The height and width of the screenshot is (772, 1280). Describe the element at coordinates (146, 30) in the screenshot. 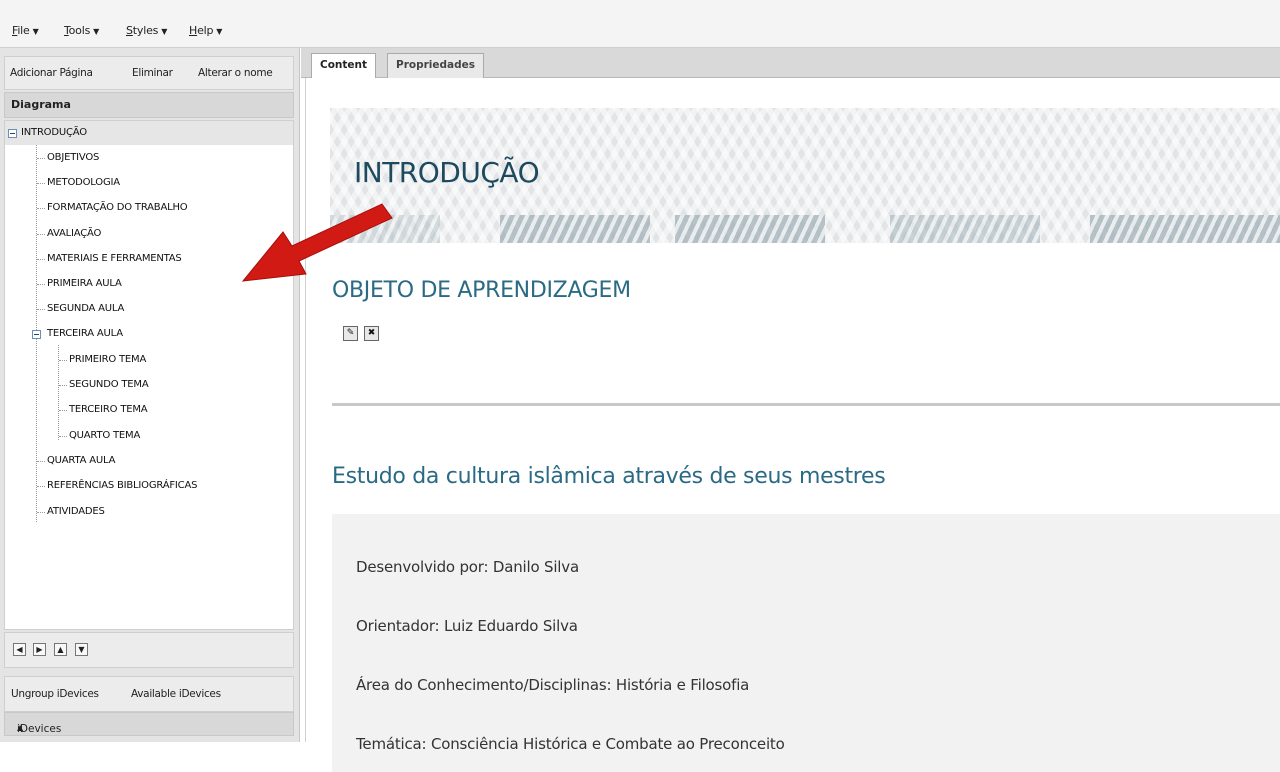

I see `menu-styles: Styles ▼` at that location.